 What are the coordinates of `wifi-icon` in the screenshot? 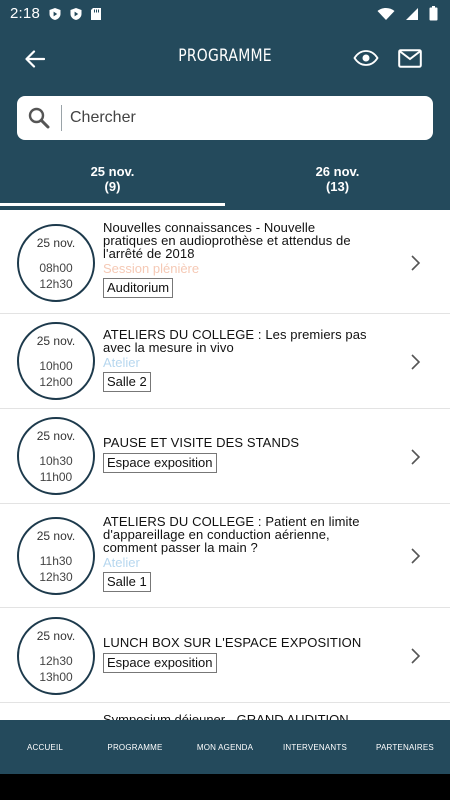 It's located at (386, 13).